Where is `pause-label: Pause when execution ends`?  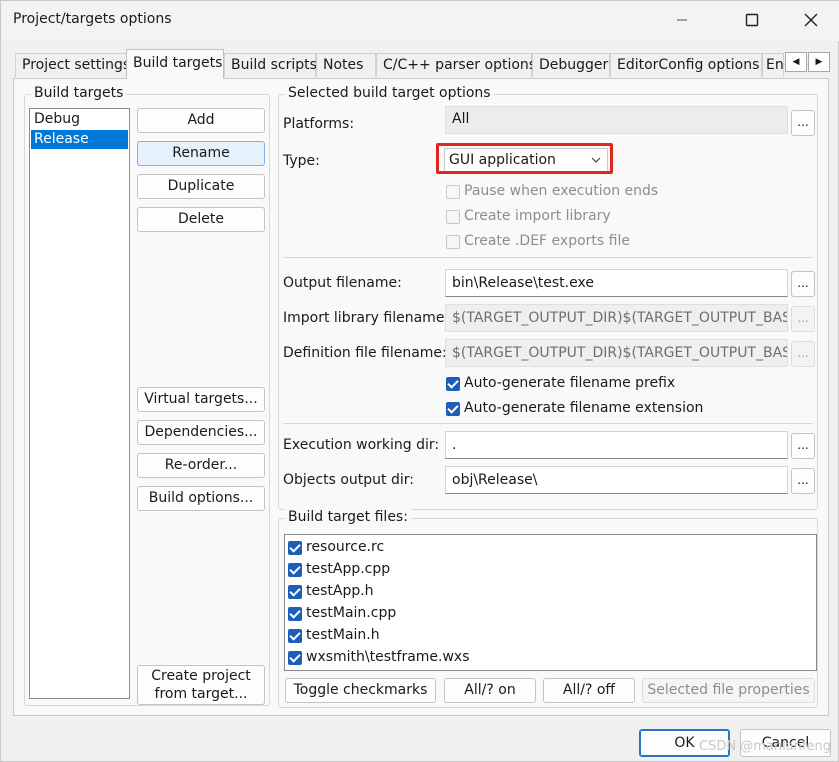 pause-label: Pause when execution ends is located at coordinates (561, 191).